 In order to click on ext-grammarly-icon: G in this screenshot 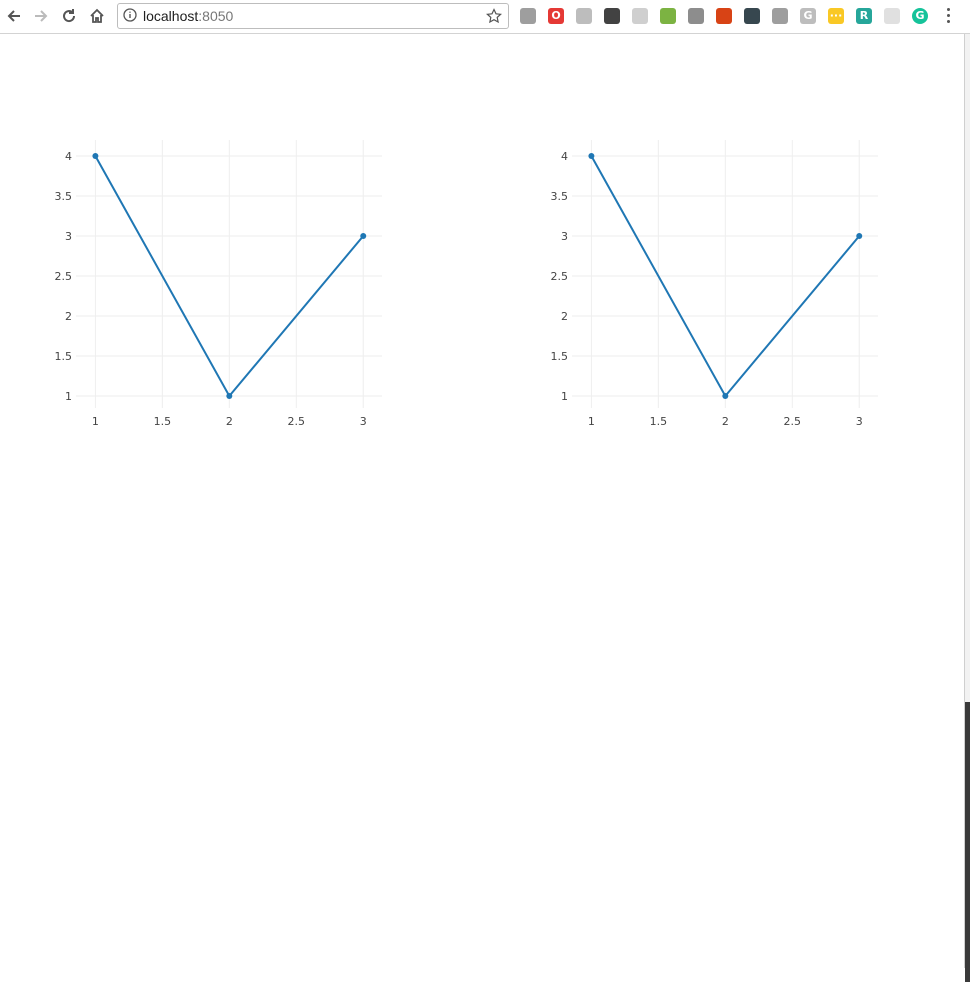, I will do `click(920, 16)`.